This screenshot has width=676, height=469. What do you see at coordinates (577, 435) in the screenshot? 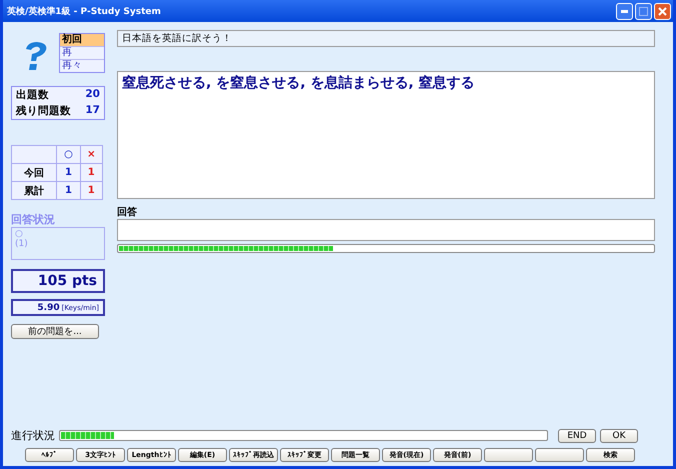
I see `end-button: END` at bounding box center [577, 435].